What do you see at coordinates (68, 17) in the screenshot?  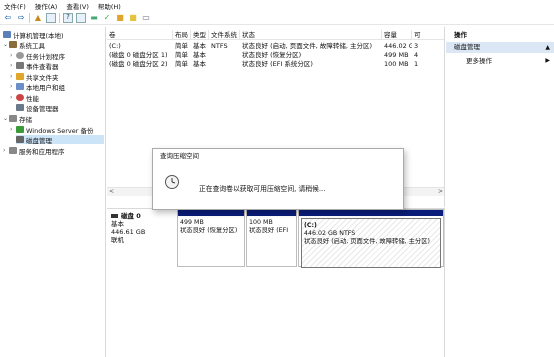 I see `help-icon: ?` at bounding box center [68, 17].